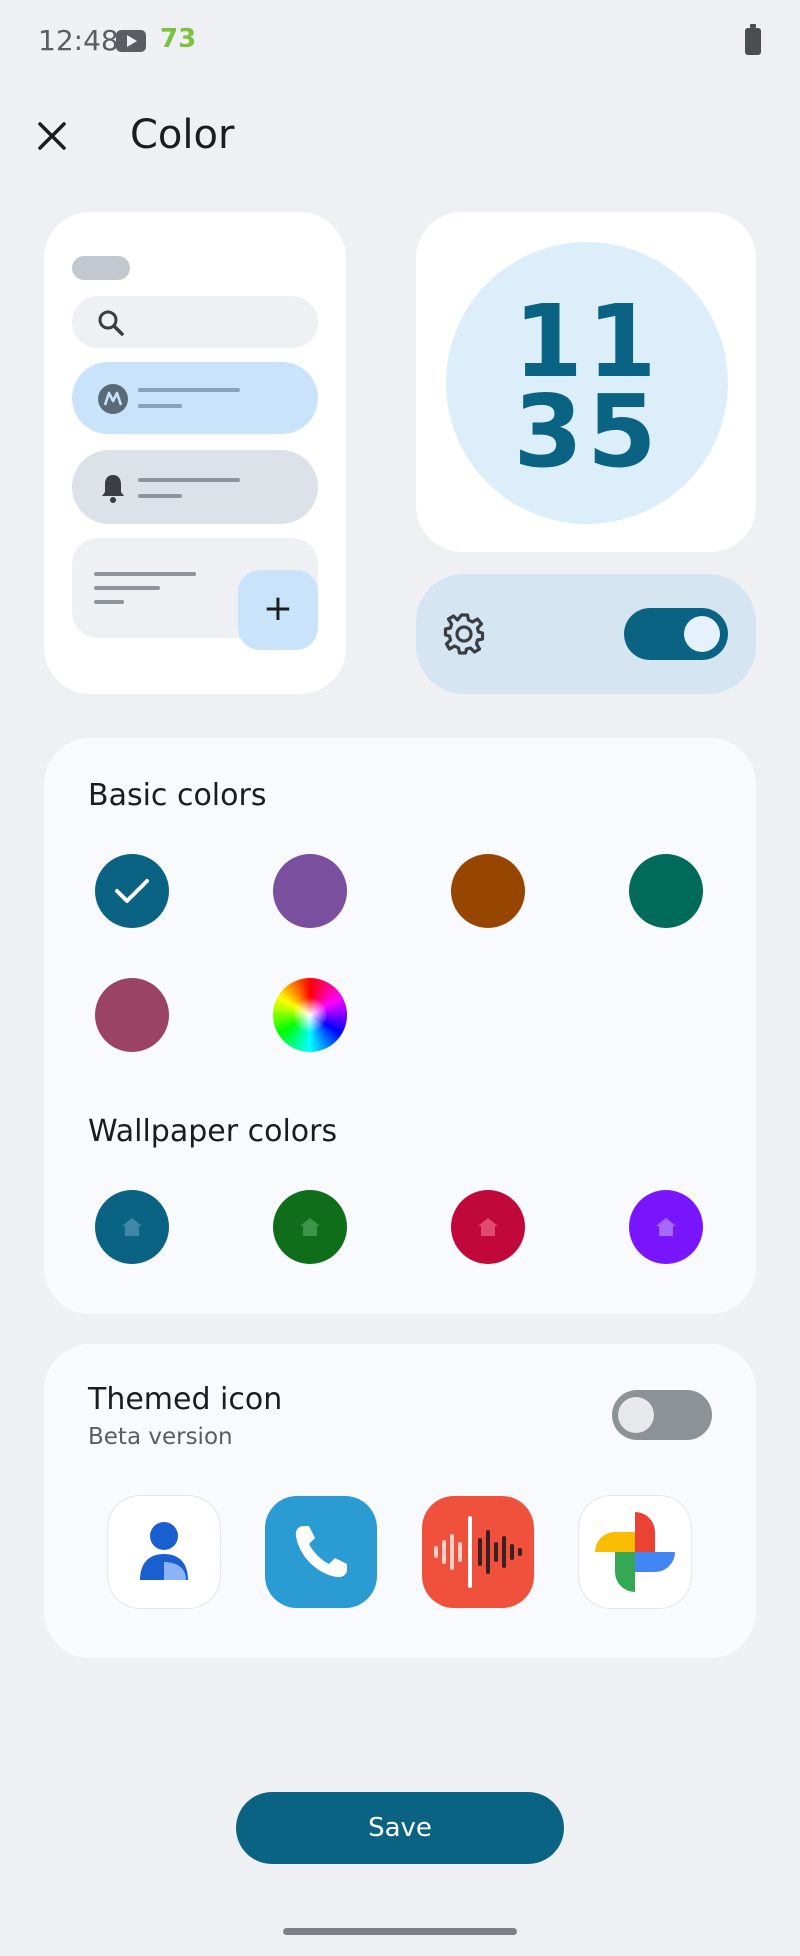 The image size is (800, 1956). What do you see at coordinates (195, 487) in the screenshot?
I see `preview-list-item` at bounding box center [195, 487].